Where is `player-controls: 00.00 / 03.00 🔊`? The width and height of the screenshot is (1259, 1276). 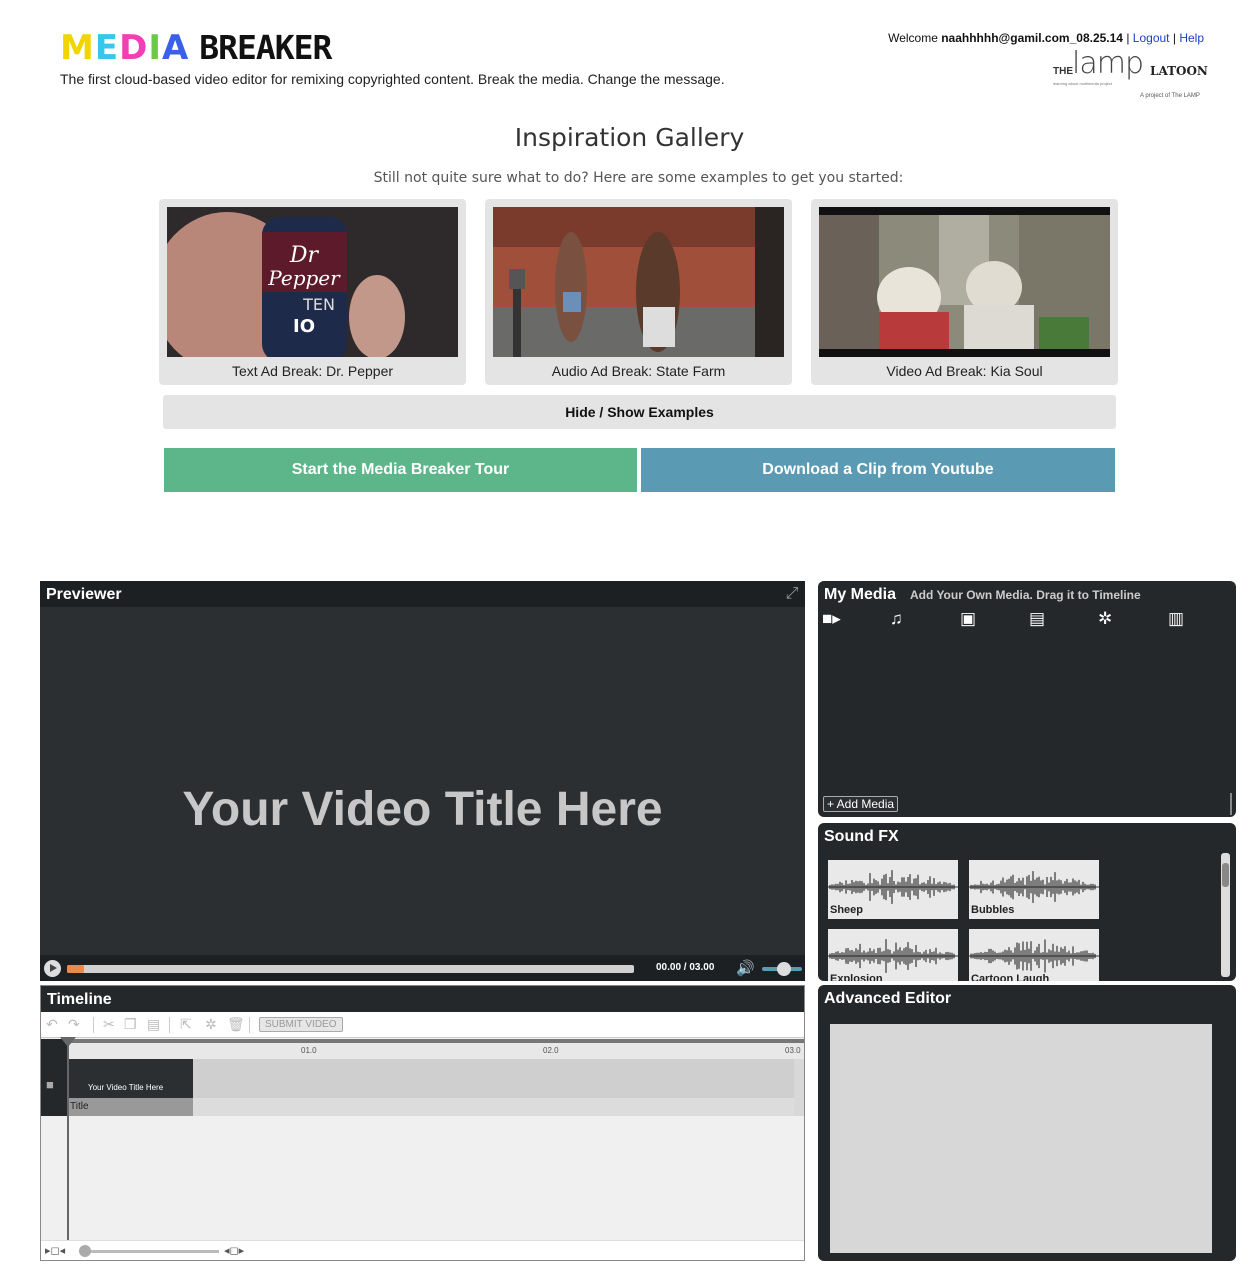 player-controls: 00.00 / 03.00 🔊 is located at coordinates (422, 968).